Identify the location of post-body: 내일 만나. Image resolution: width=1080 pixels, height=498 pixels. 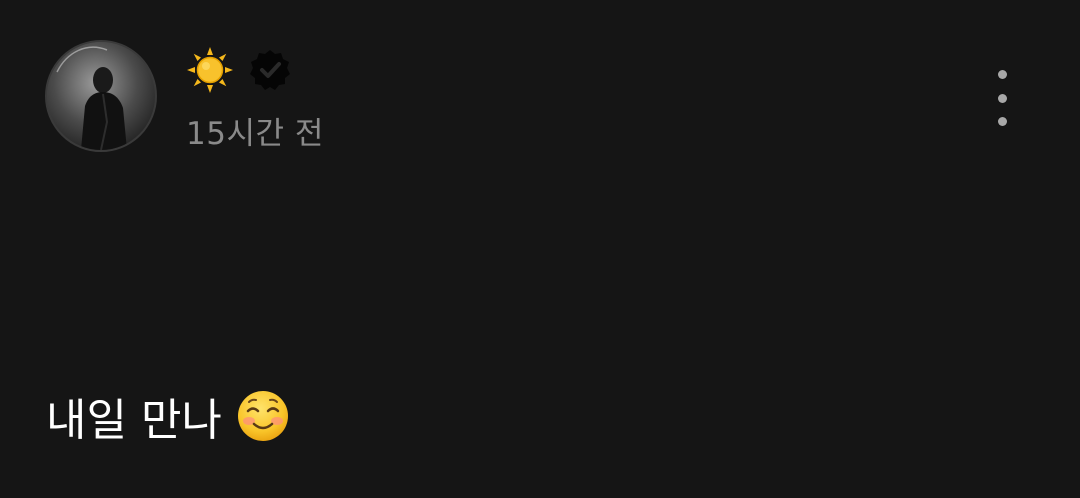
(168, 416).